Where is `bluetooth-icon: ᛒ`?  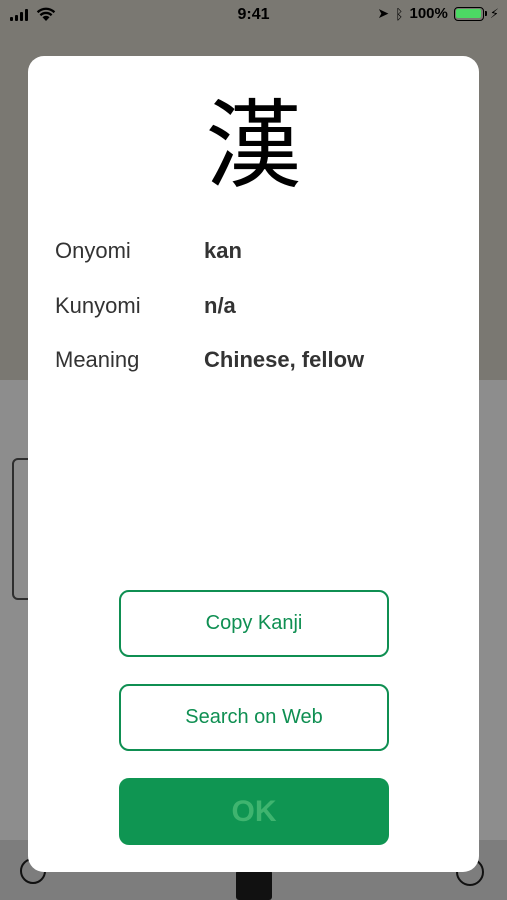
bluetooth-icon: ᛒ is located at coordinates (399, 13).